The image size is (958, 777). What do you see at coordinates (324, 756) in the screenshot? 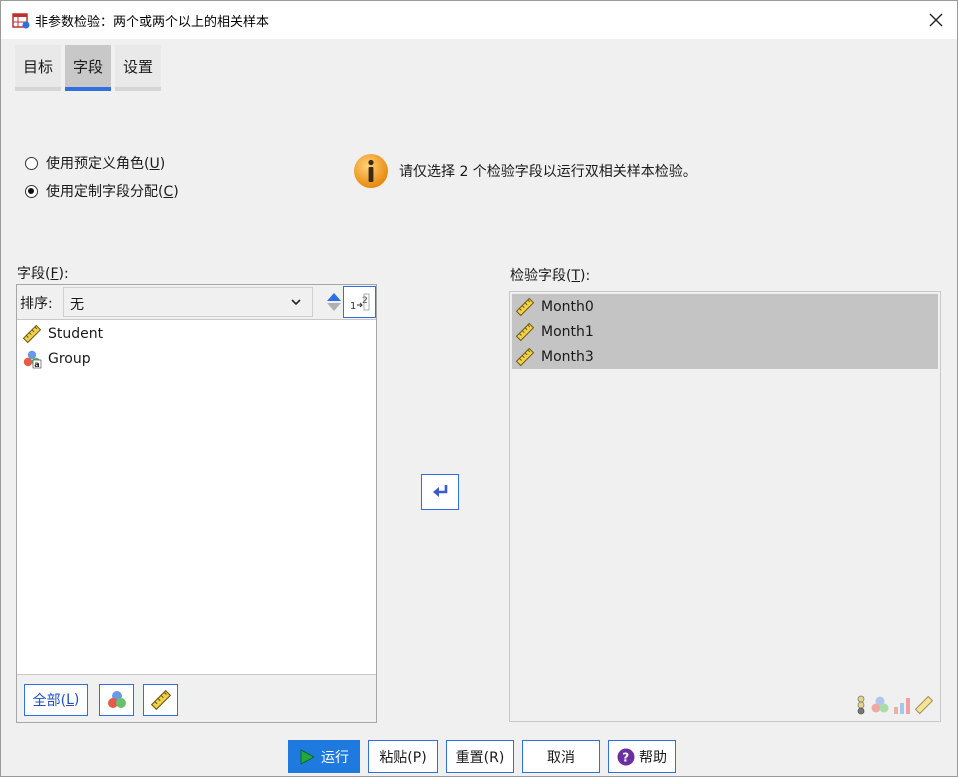
I see `run-button: 运行` at bounding box center [324, 756].